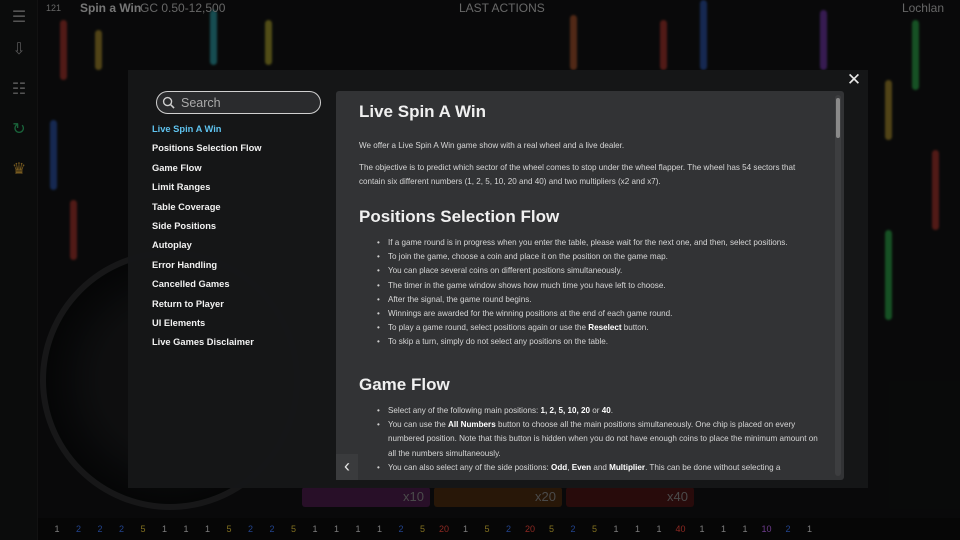 This screenshot has width=960, height=540. What do you see at coordinates (242, 286) in the screenshot?
I see `nav-item: Cancelled Games` at bounding box center [242, 286].